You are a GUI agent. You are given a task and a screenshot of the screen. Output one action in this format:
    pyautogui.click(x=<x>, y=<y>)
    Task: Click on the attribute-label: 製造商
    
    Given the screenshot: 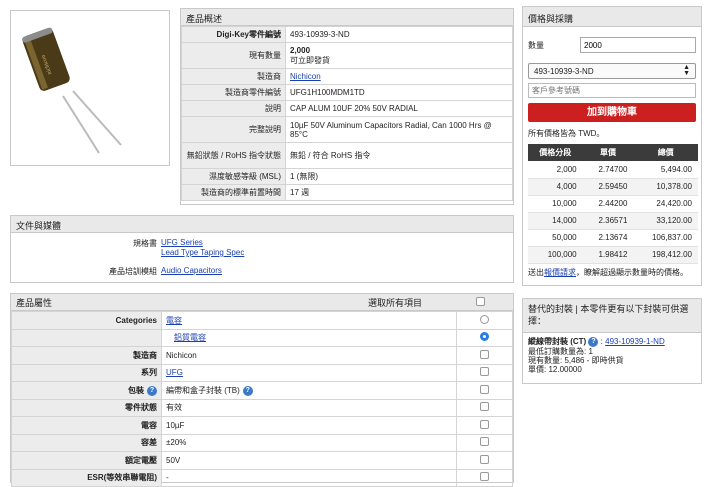 What is the action you would take?
    pyautogui.click(x=86, y=355)
    